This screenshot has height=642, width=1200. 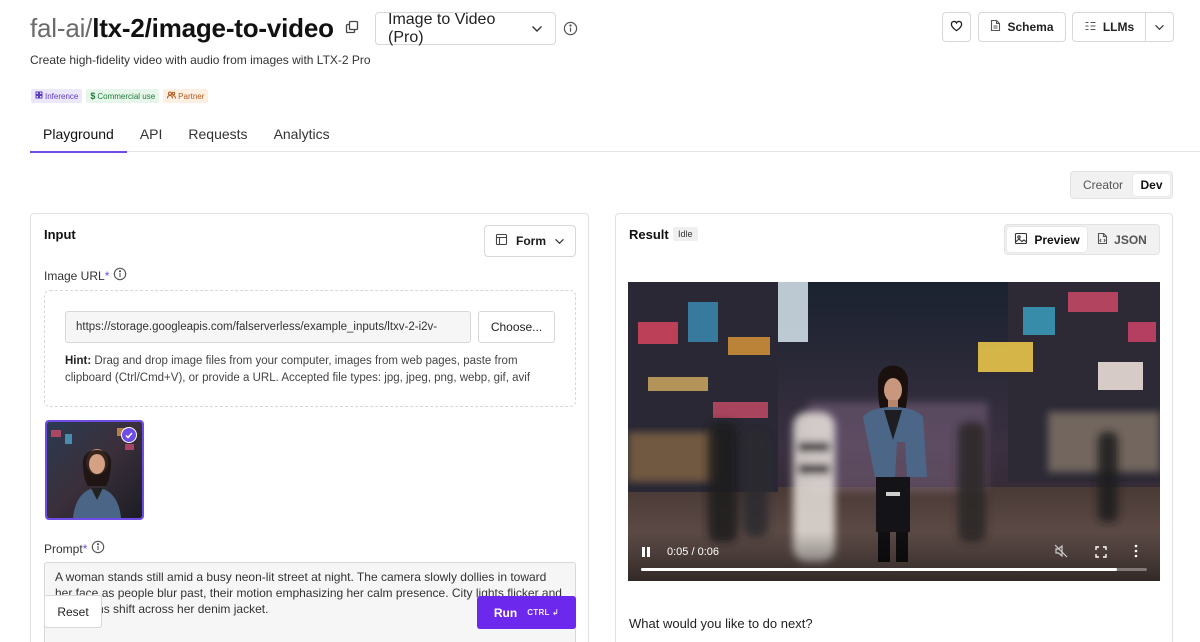 I want to click on document-icon, so click(x=995, y=27).